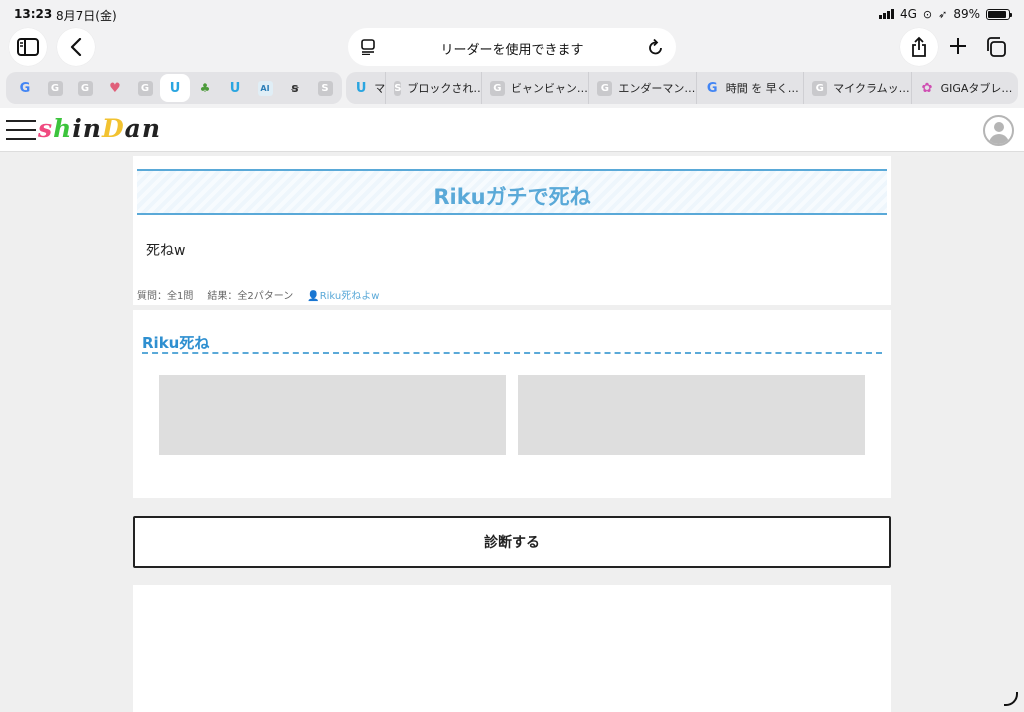 This screenshot has width=1024, height=712. I want to click on diagnosis-meta: 質問：全1問 結果：全2パターン 👤Riku死ねよw, so click(258, 294).